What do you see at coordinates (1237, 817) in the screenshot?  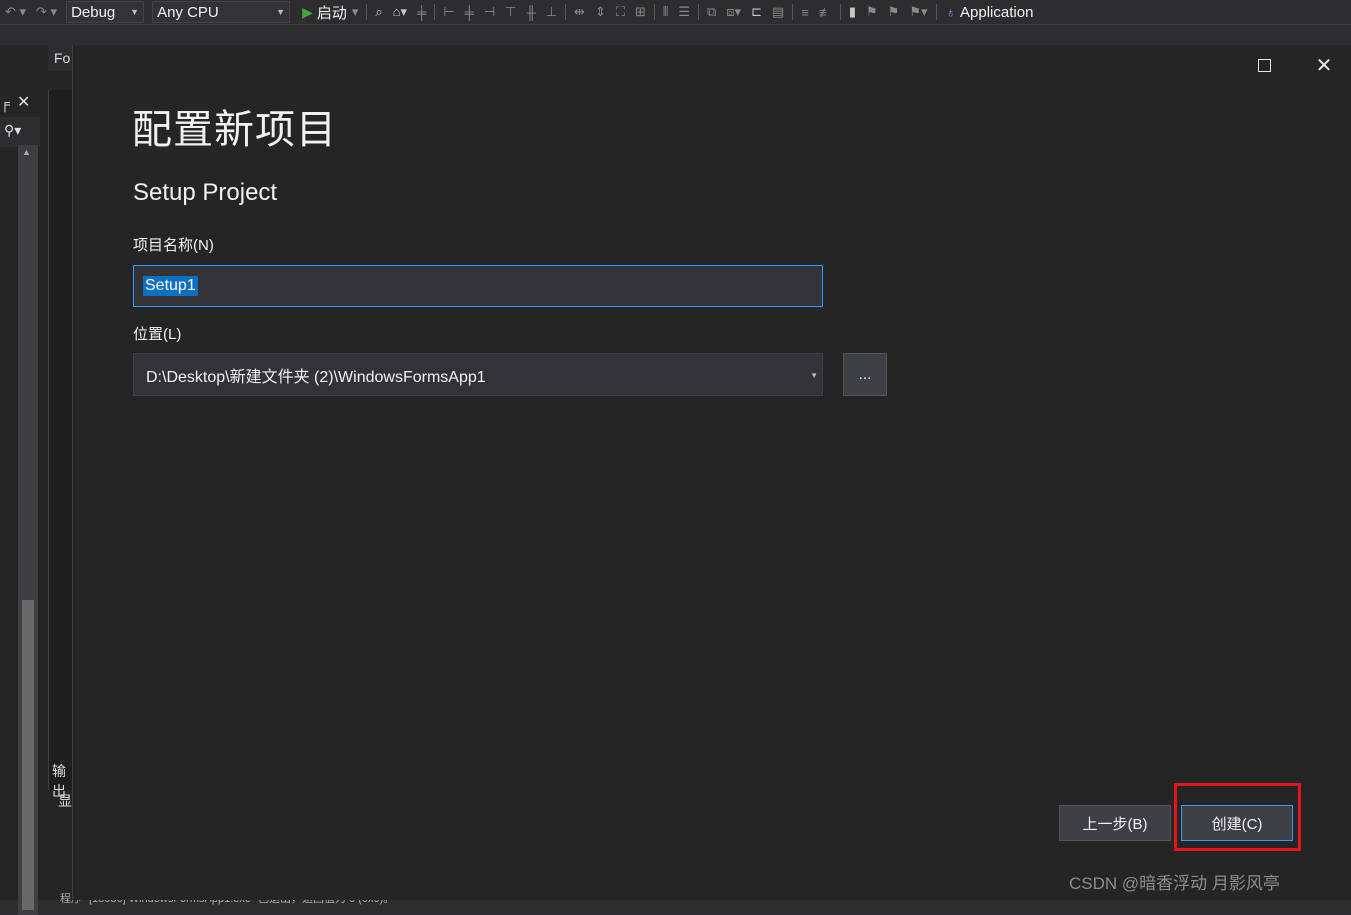 I see `highlight-box` at bounding box center [1237, 817].